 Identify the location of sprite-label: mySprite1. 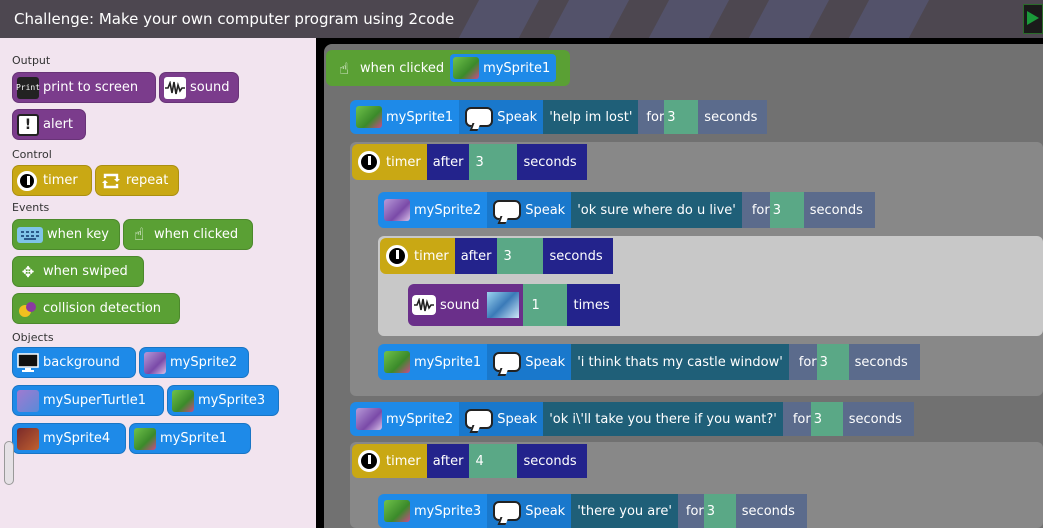
(420, 117).